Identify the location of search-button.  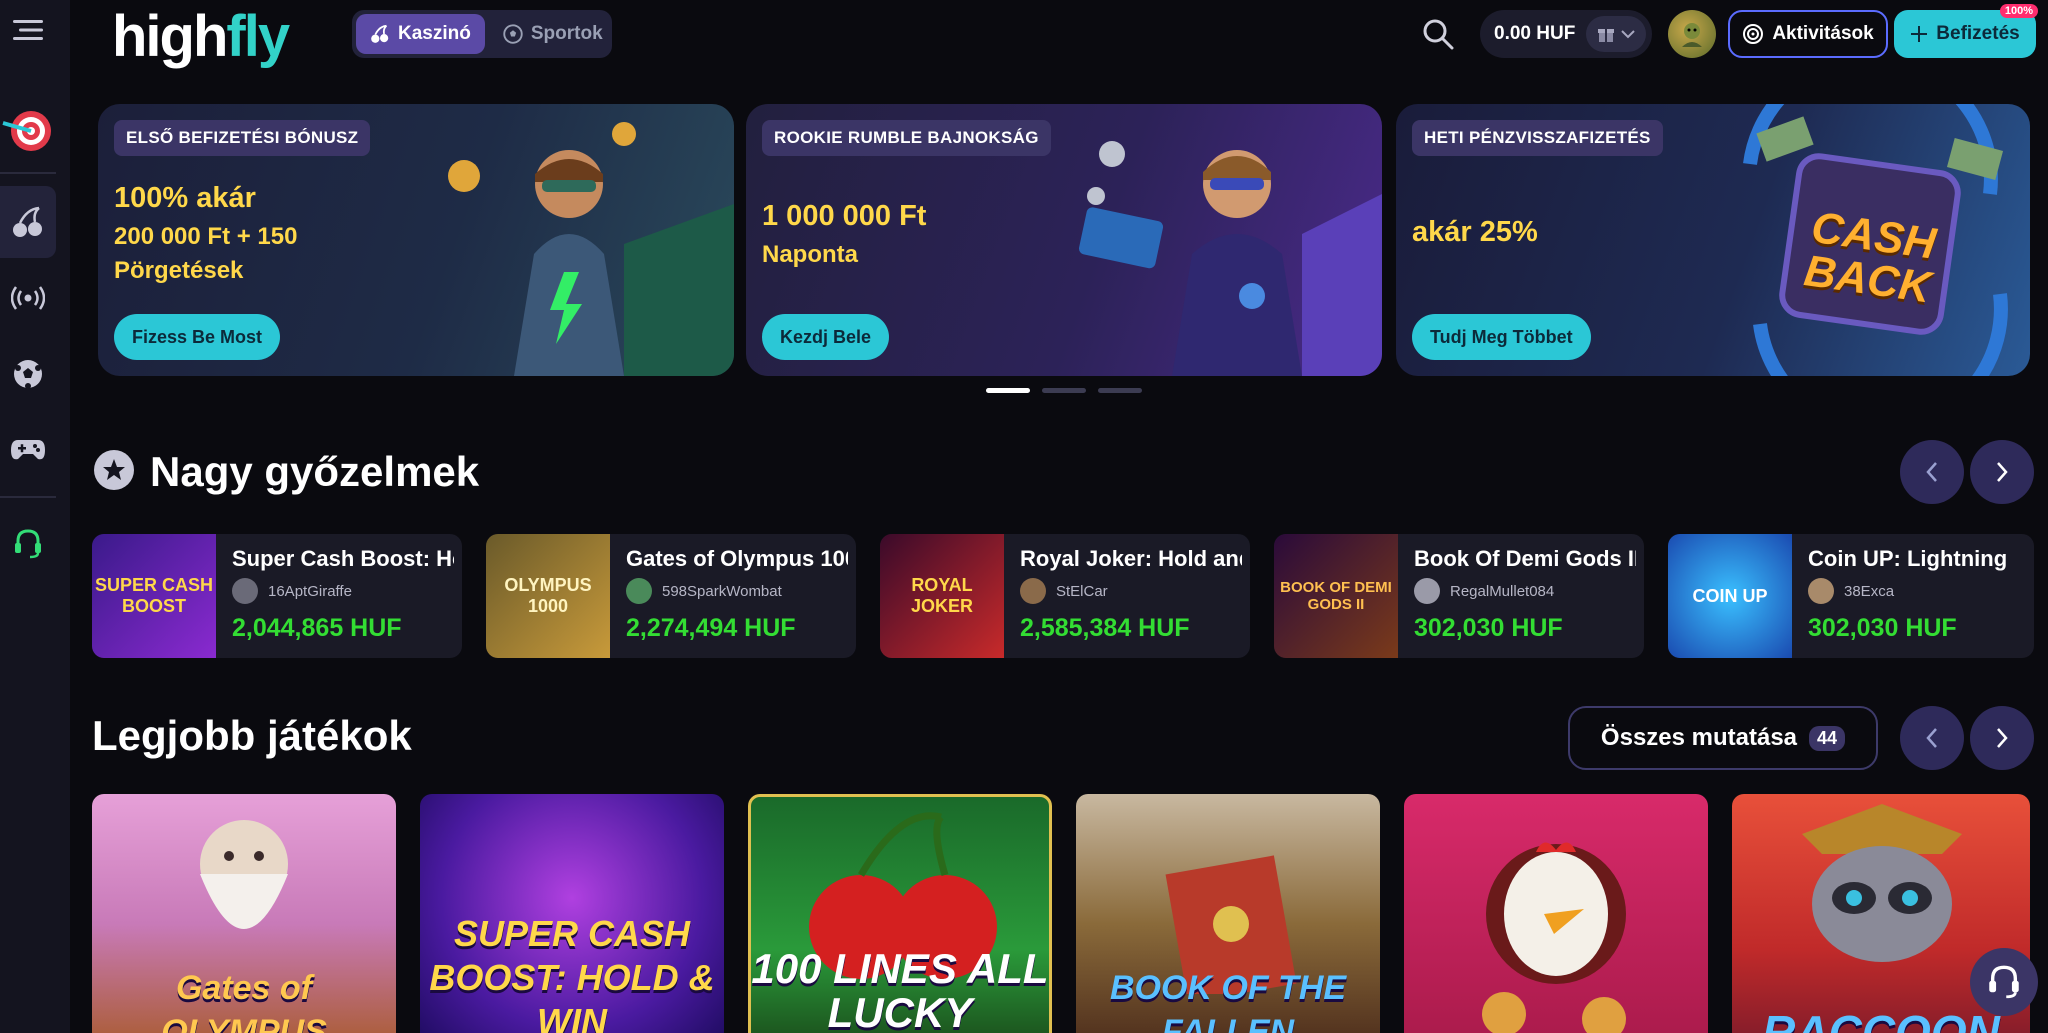
(1438, 34).